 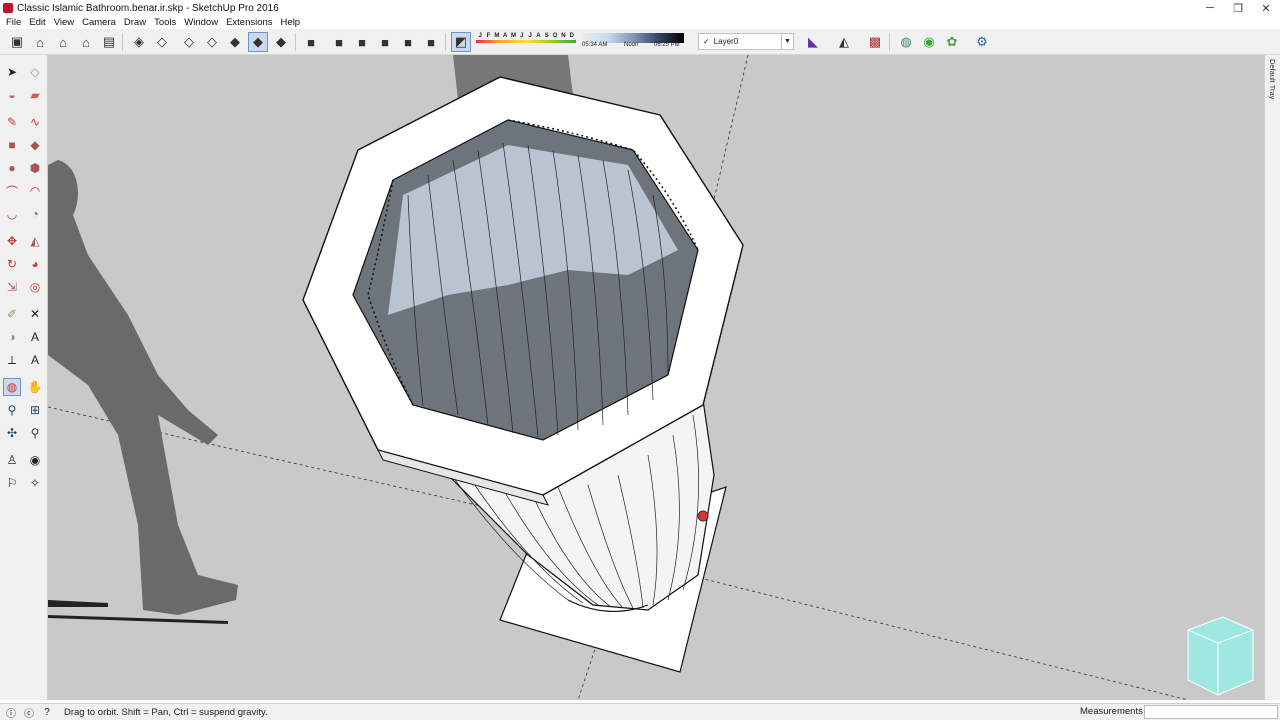 What do you see at coordinates (17, 42) in the screenshot?
I see `component-icon: ▣` at bounding box center [17, 42].